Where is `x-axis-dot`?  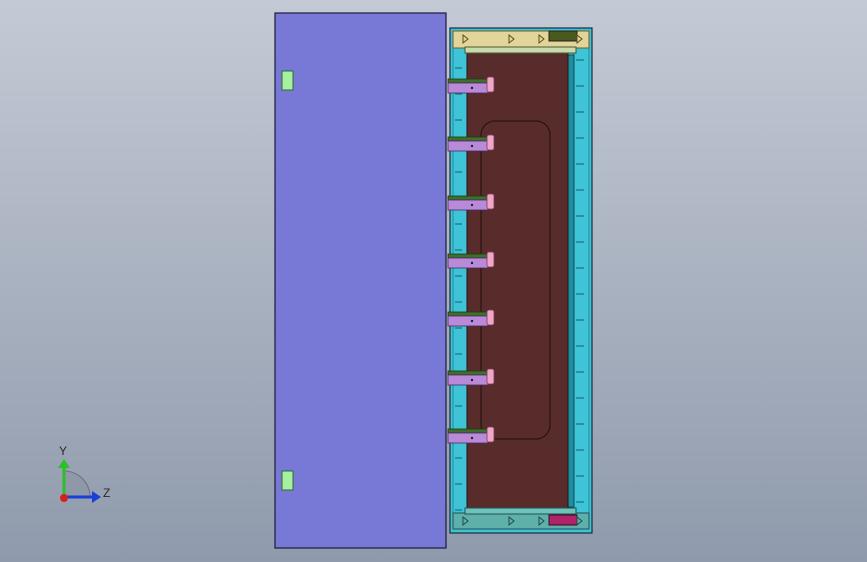
x-axis-dot is located at coordinates (64, 498).